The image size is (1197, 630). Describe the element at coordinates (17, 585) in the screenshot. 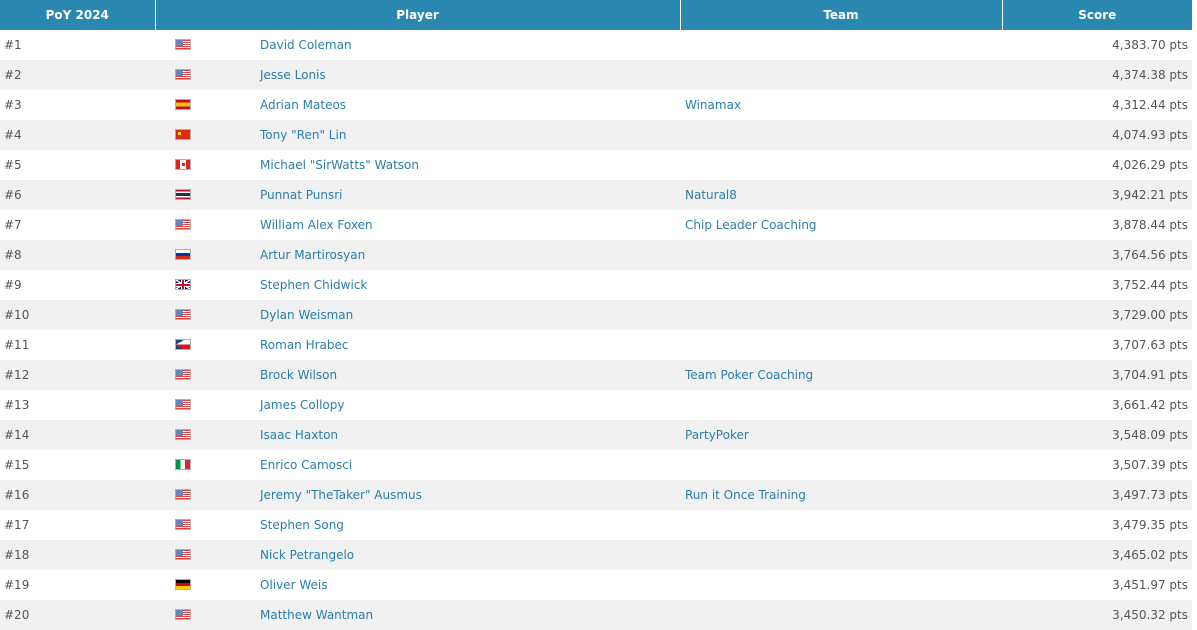

I see `rank-cell: #19` at that location.